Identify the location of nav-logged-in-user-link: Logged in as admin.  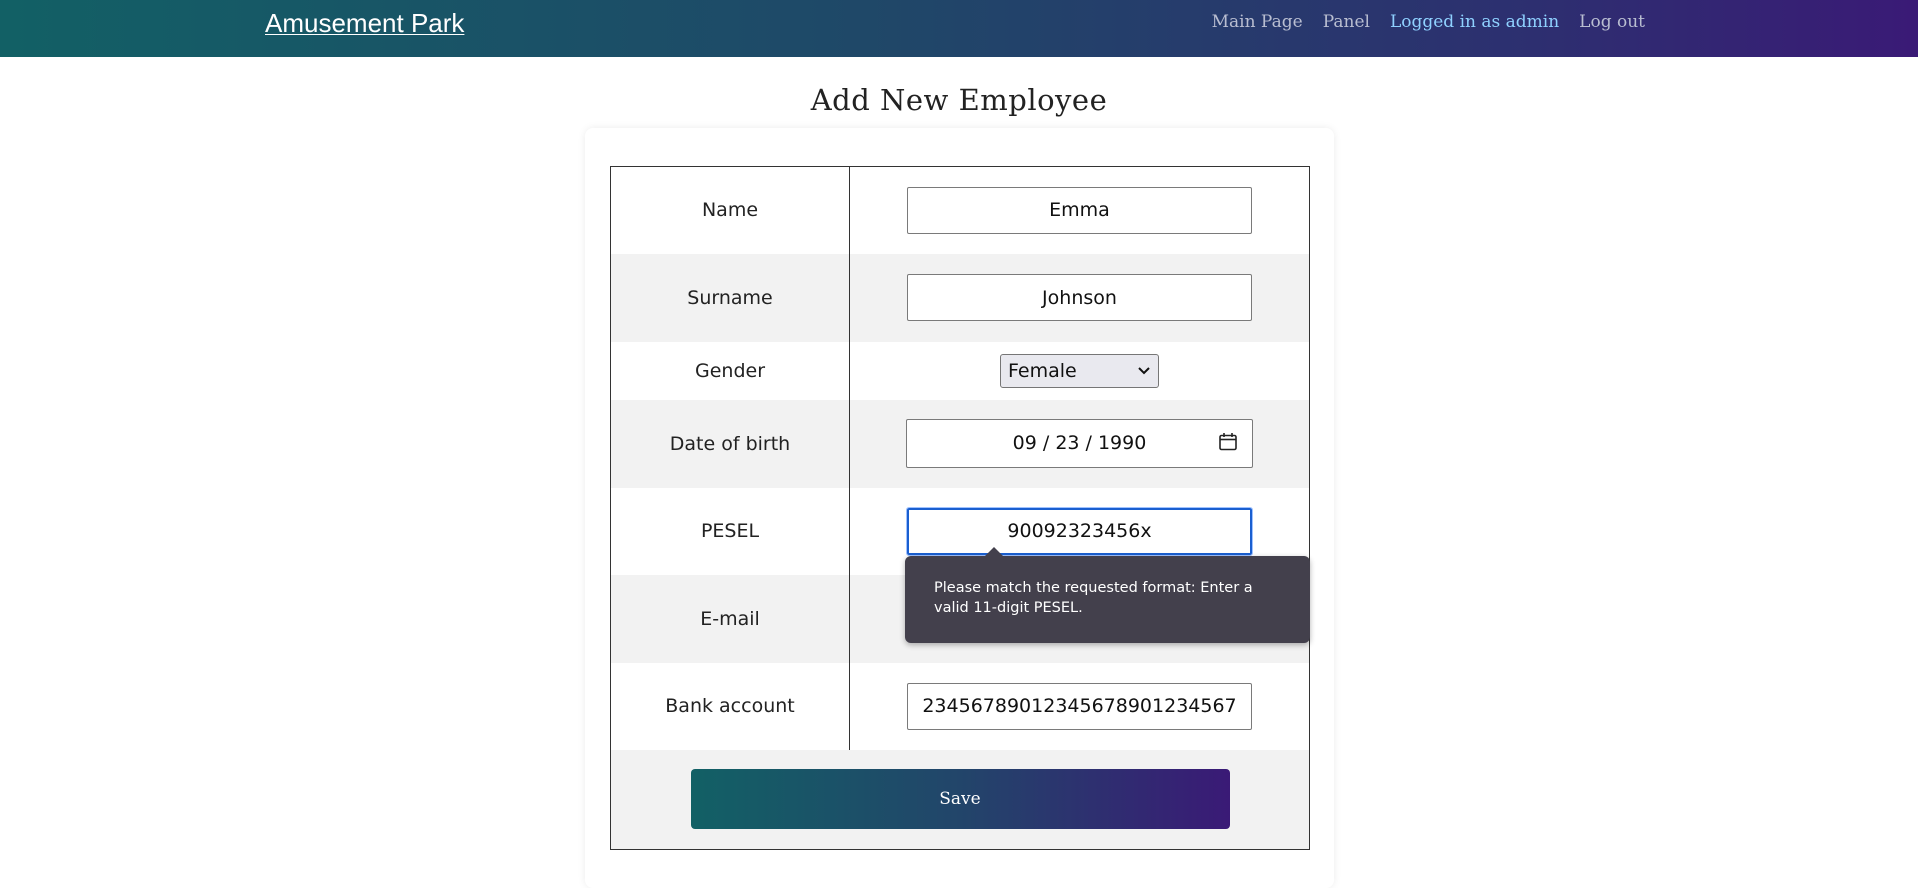
(1474, 22).